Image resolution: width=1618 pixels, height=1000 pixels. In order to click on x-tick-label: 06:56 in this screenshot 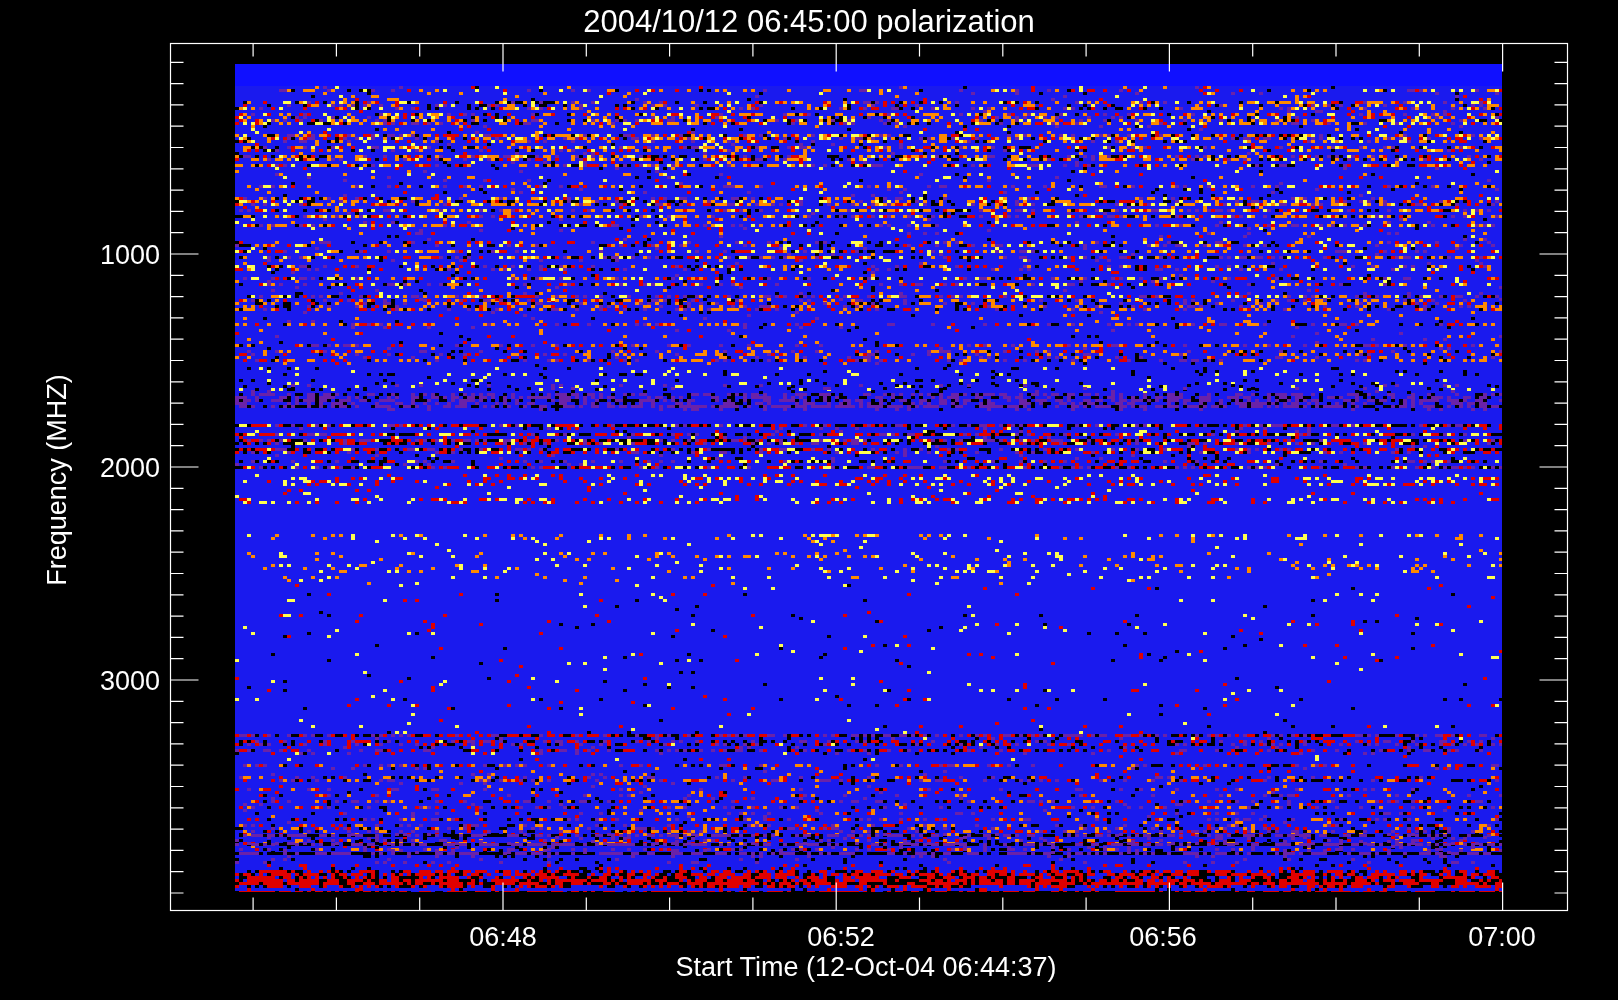, I will do `click(1163, 937)`.